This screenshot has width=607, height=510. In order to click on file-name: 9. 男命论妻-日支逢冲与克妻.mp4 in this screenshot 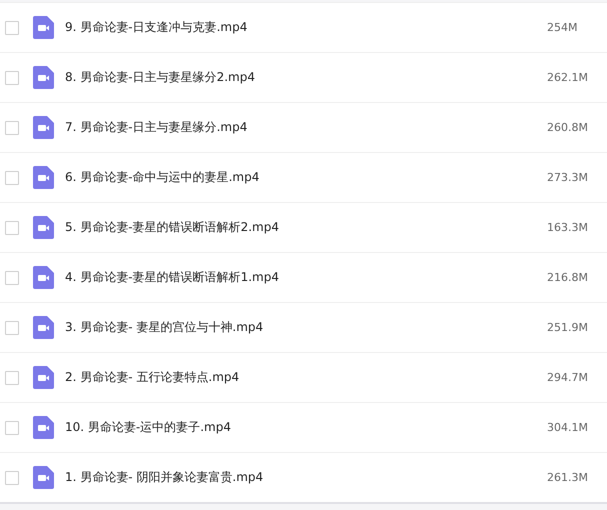, I will do `click(306, 27)`.